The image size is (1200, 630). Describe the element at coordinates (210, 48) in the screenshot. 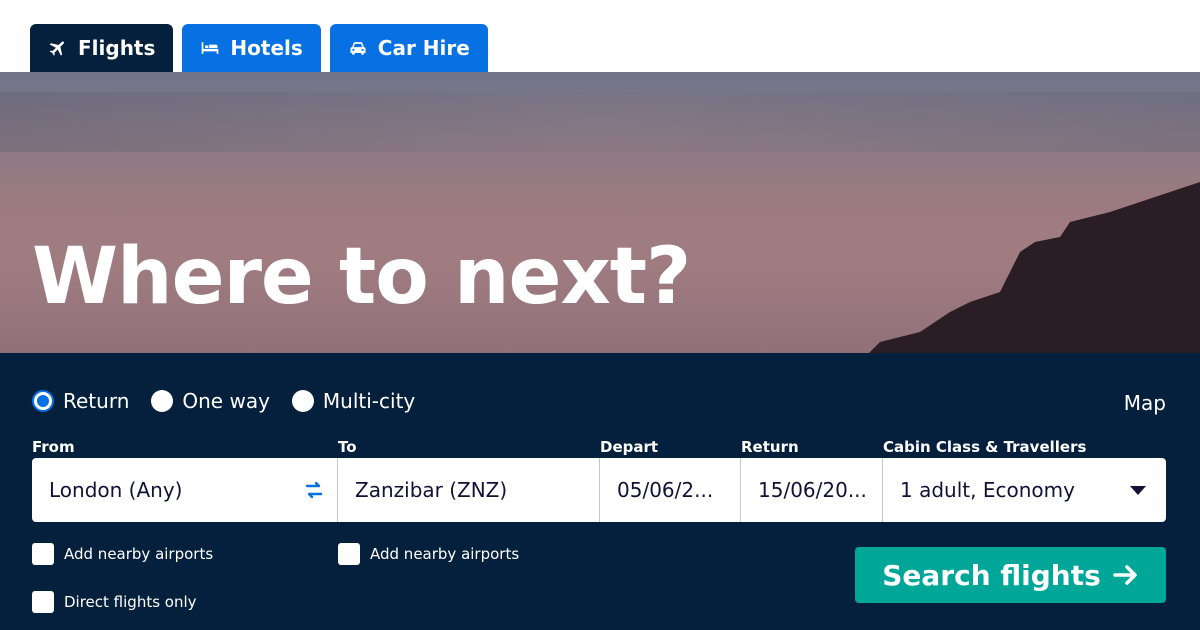

I see `bed-icon` at that location.